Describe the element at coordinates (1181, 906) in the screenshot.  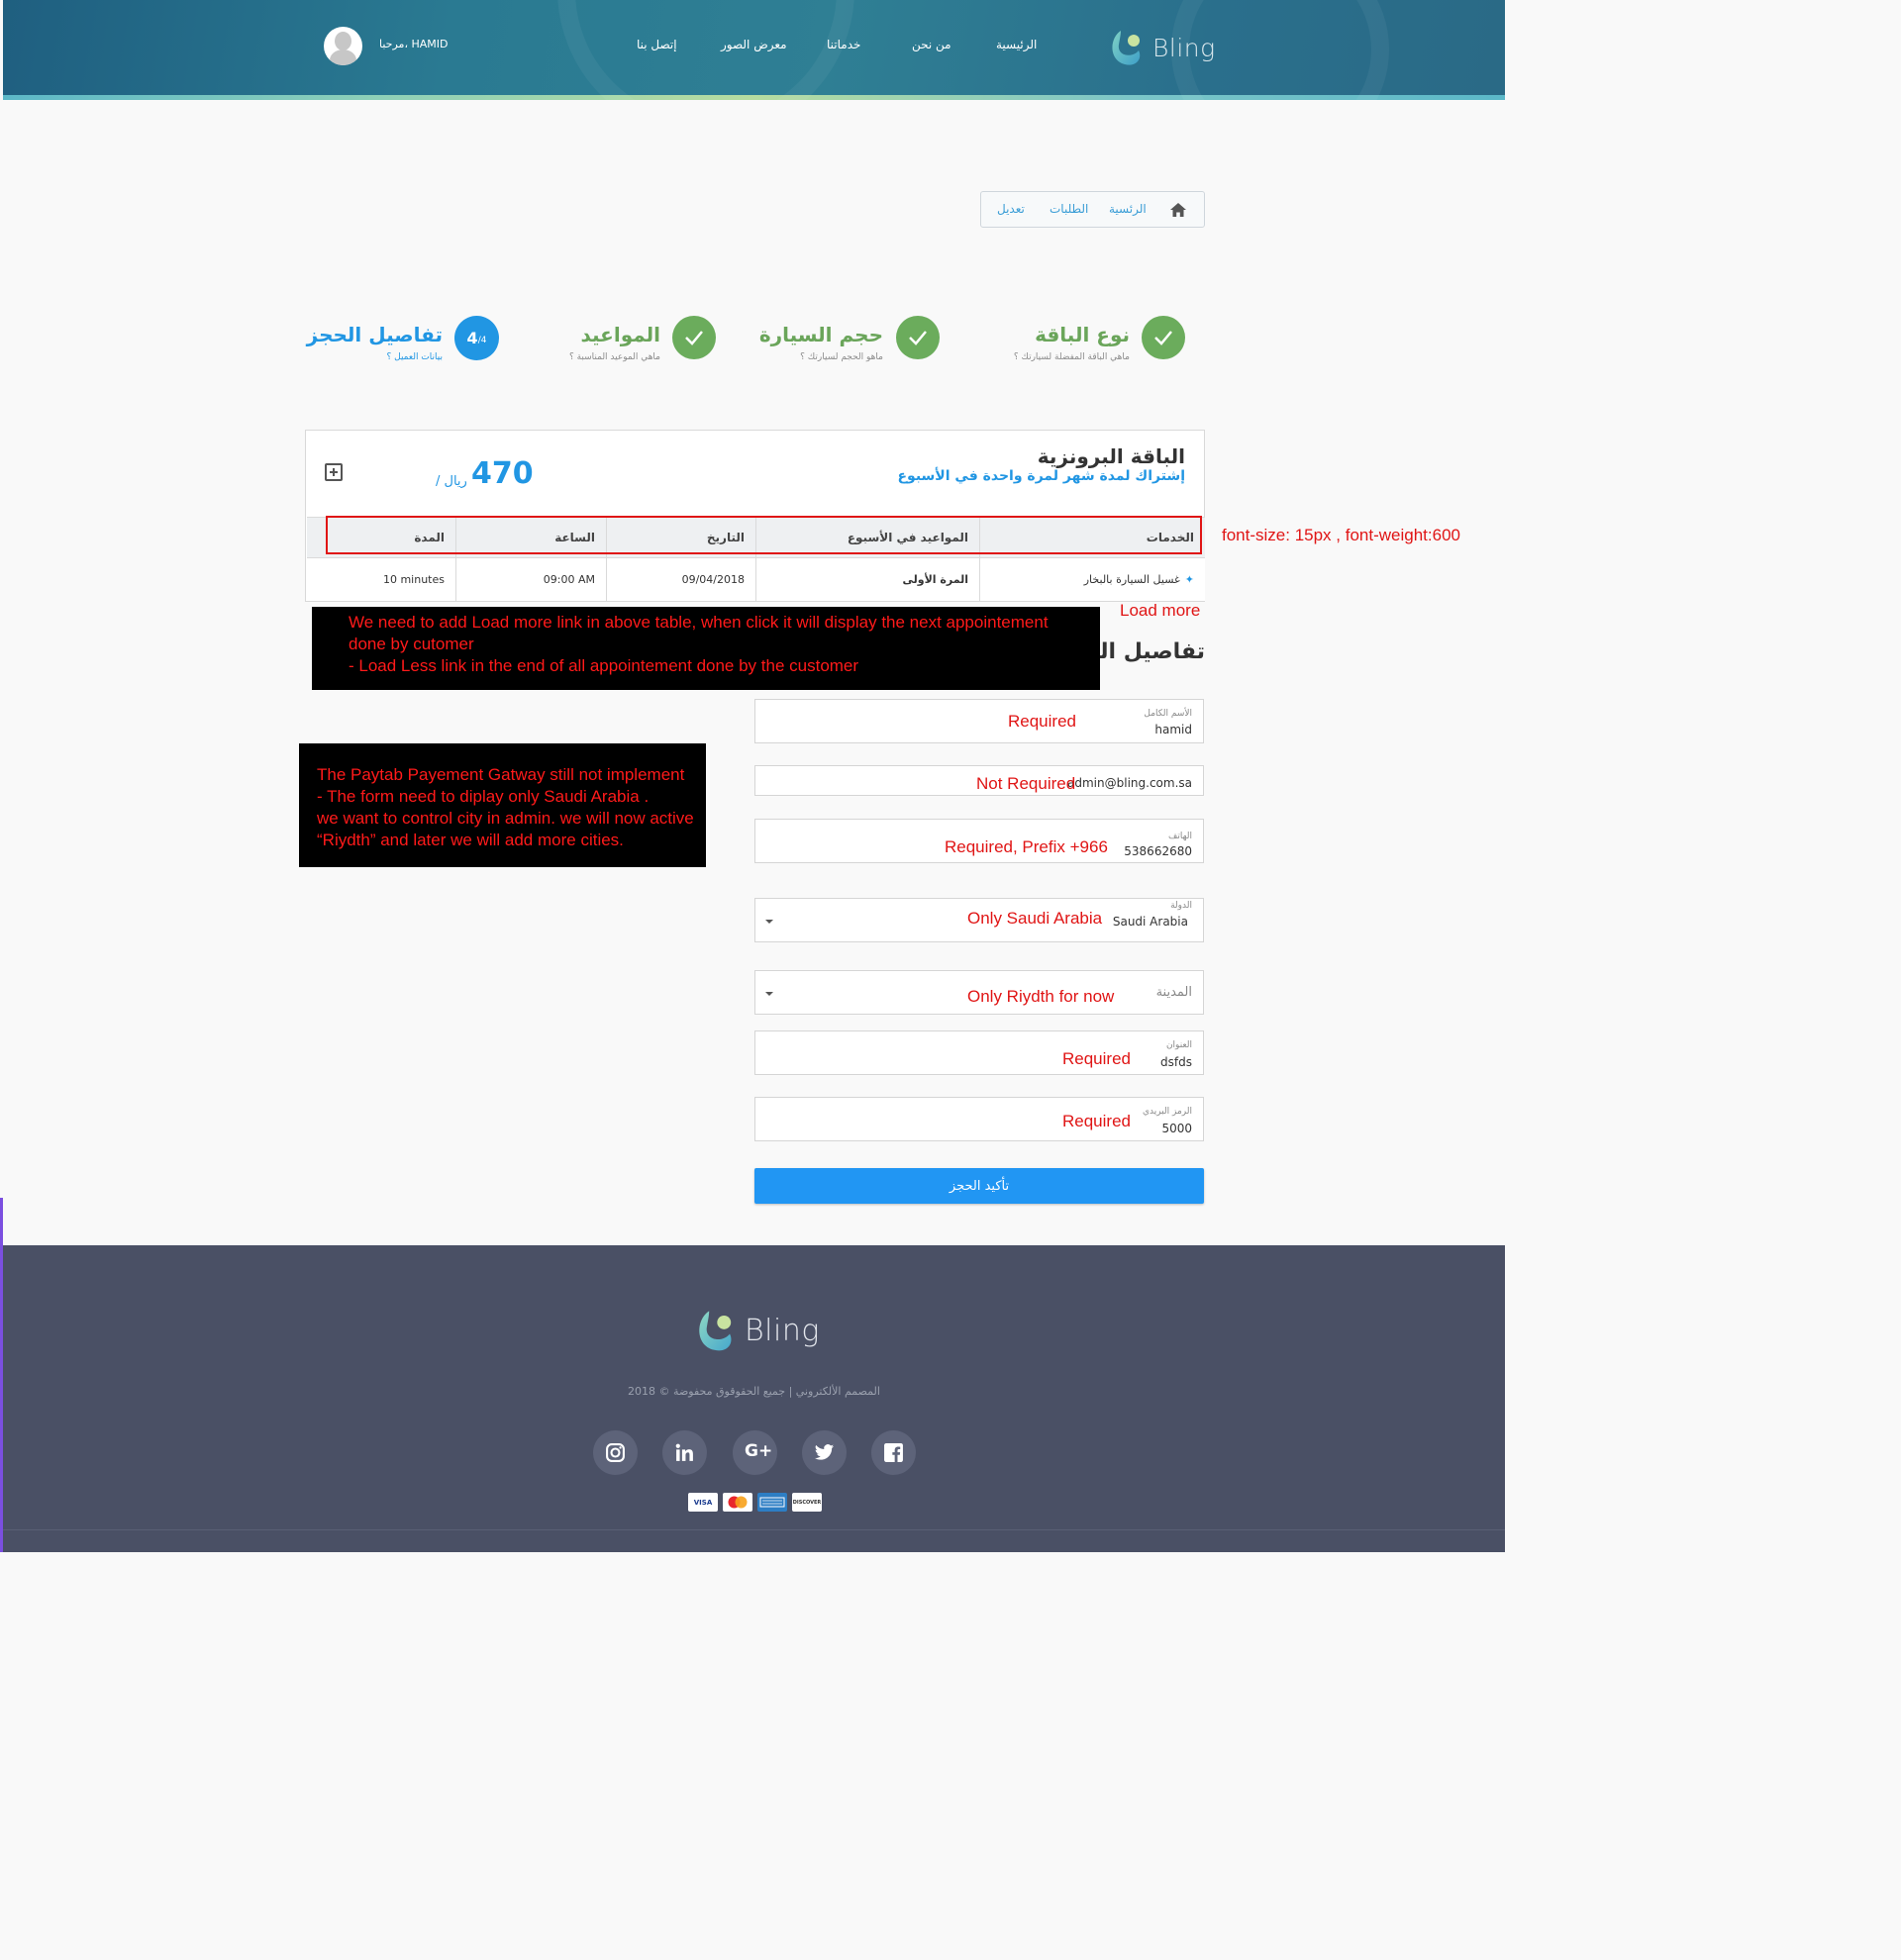
I see `field-label: الدولة` at that location.